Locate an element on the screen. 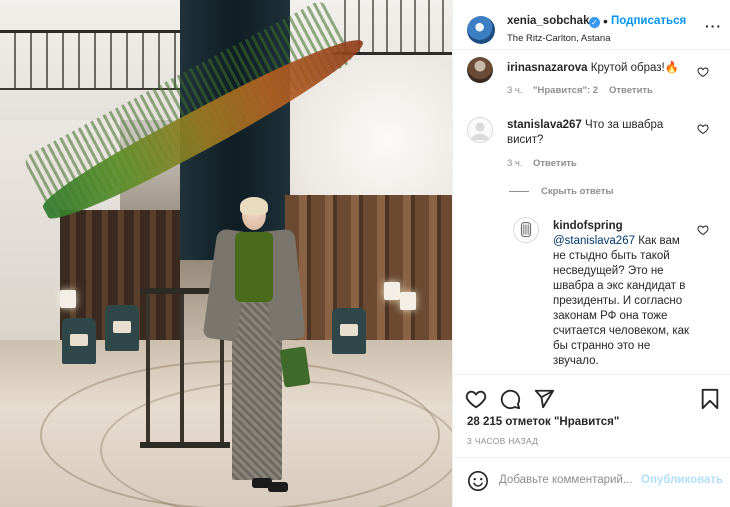 The image size is (730, 507). add-comment-bar: Опубликовать is located at coordinates (591, 482).